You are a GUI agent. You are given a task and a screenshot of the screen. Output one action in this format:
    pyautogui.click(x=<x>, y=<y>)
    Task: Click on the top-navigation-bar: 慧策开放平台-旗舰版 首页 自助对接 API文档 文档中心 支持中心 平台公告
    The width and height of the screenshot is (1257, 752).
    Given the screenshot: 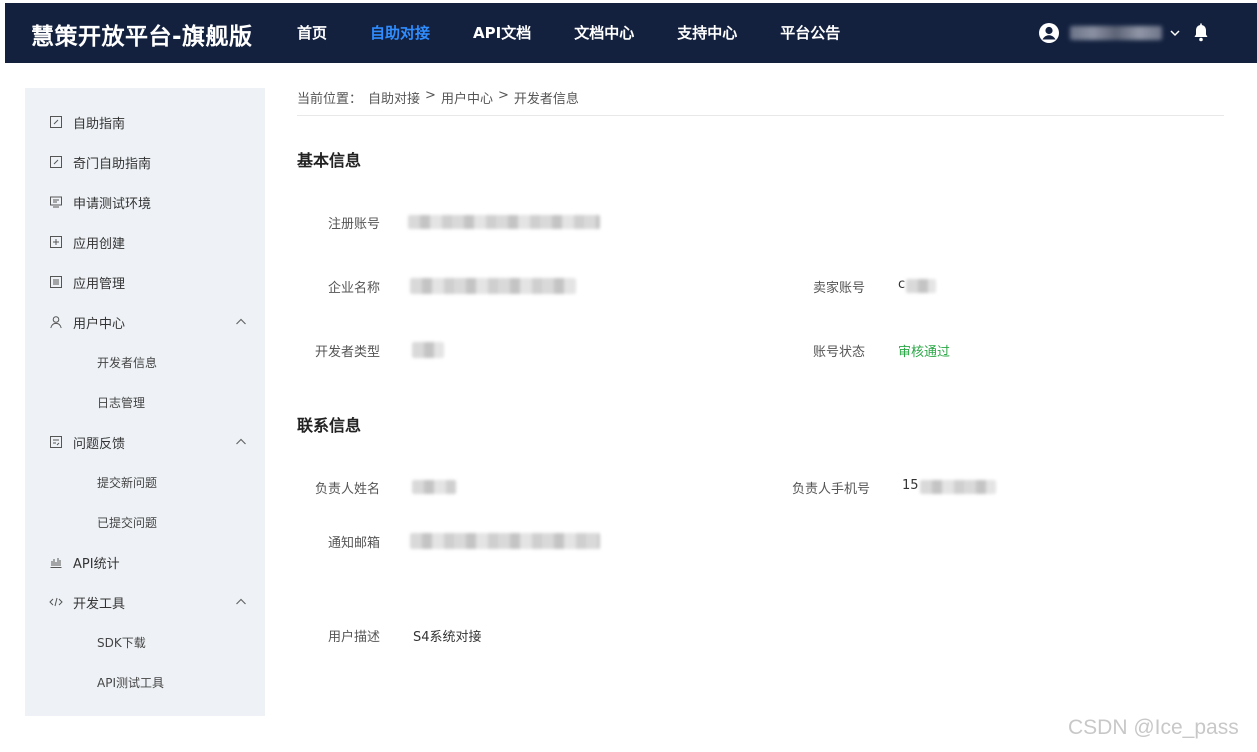 What is the action you would take?
    pyautogui.click(x=631, y=33)
    